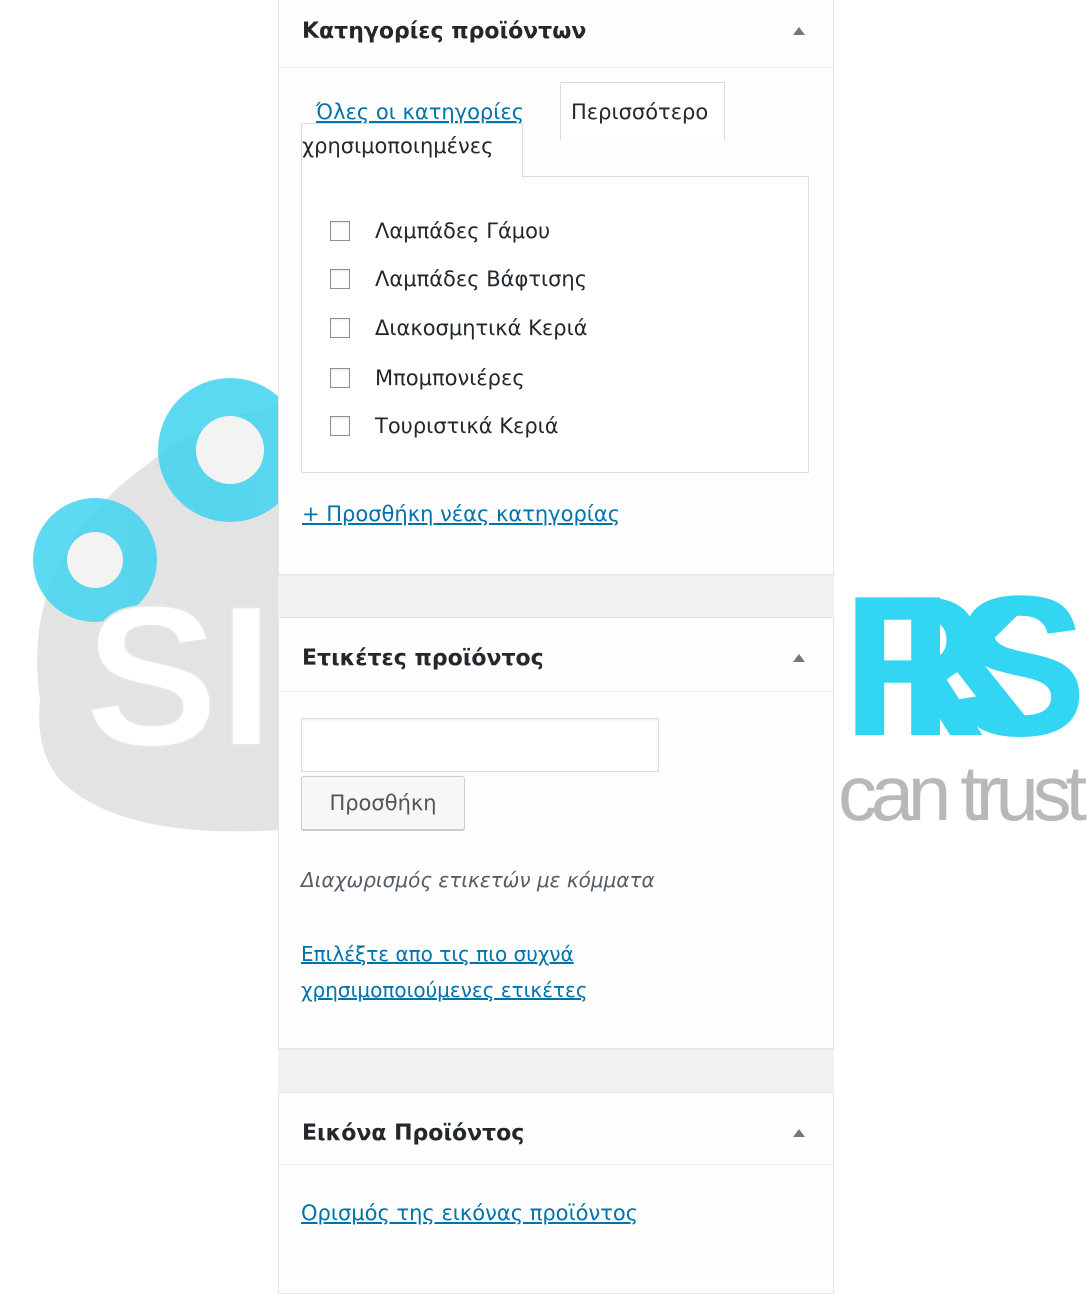 The width and height of the screenshot is (1087, 1294). I want to click on watermark-brand-right: RKS, so click(964, 666).